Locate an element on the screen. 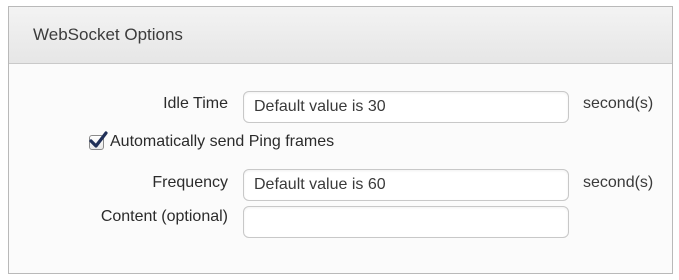  auto-ping-checkbox is located at coordinates (98, 140).